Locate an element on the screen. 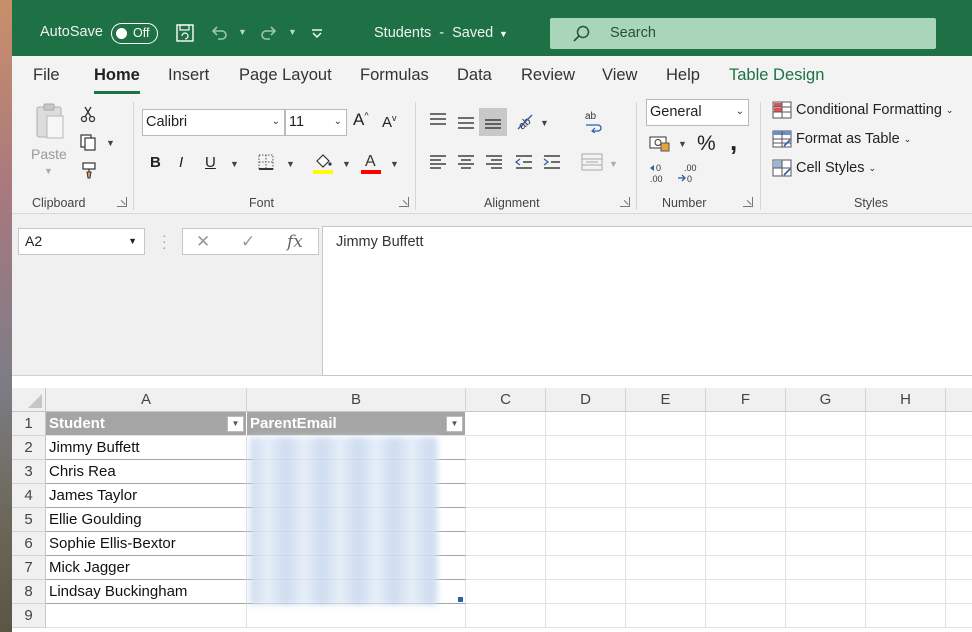 This screenshot has height=632, width=972. align-bottom-icon is located at coordinates (493, 122).